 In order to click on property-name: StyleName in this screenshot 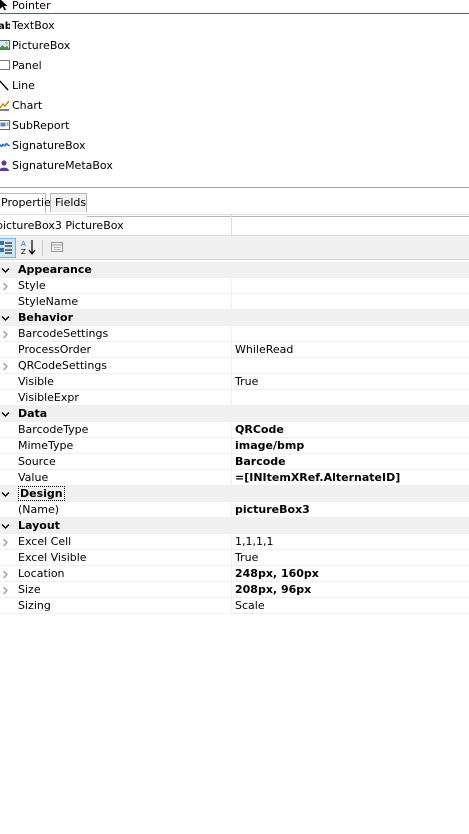, I will do `click(48, 301)`.